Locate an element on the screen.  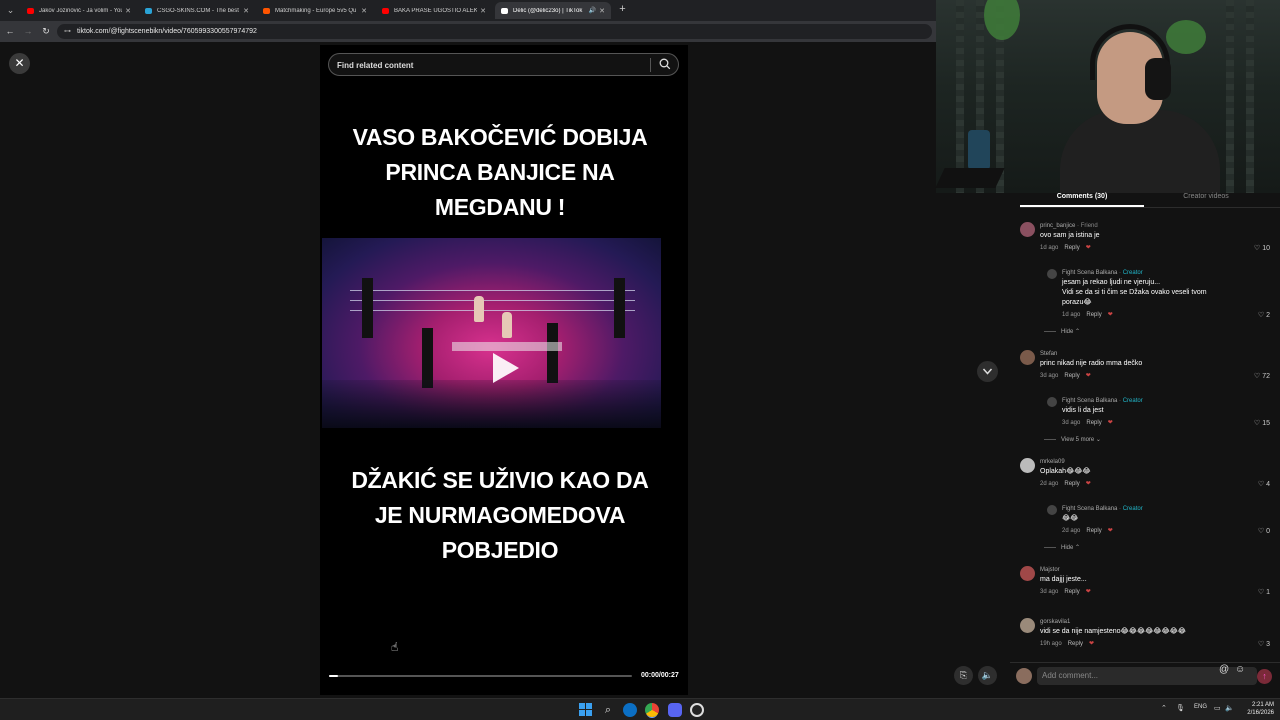
close-video-button: ✕ is located at coordinates (19, 63).